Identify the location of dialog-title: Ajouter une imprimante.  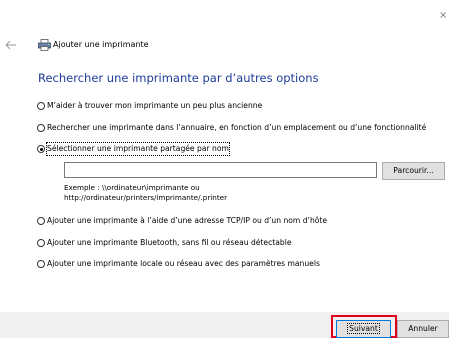
(101, 44).